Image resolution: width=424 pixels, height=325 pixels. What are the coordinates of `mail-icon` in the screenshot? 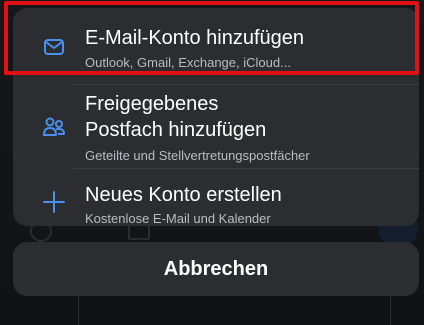 It's located at (54, 47).